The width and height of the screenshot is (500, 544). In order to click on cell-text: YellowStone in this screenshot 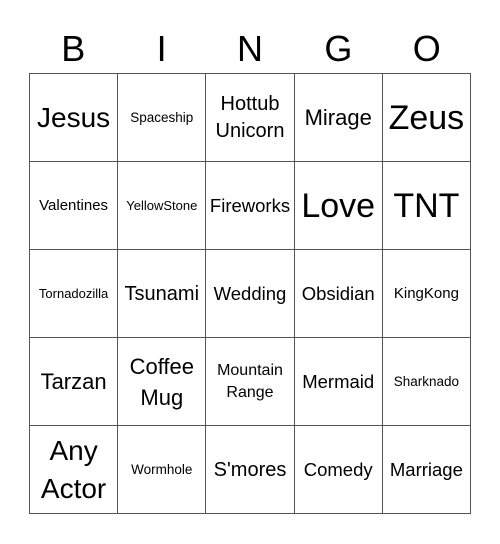, I will do `click(162, 205)`.